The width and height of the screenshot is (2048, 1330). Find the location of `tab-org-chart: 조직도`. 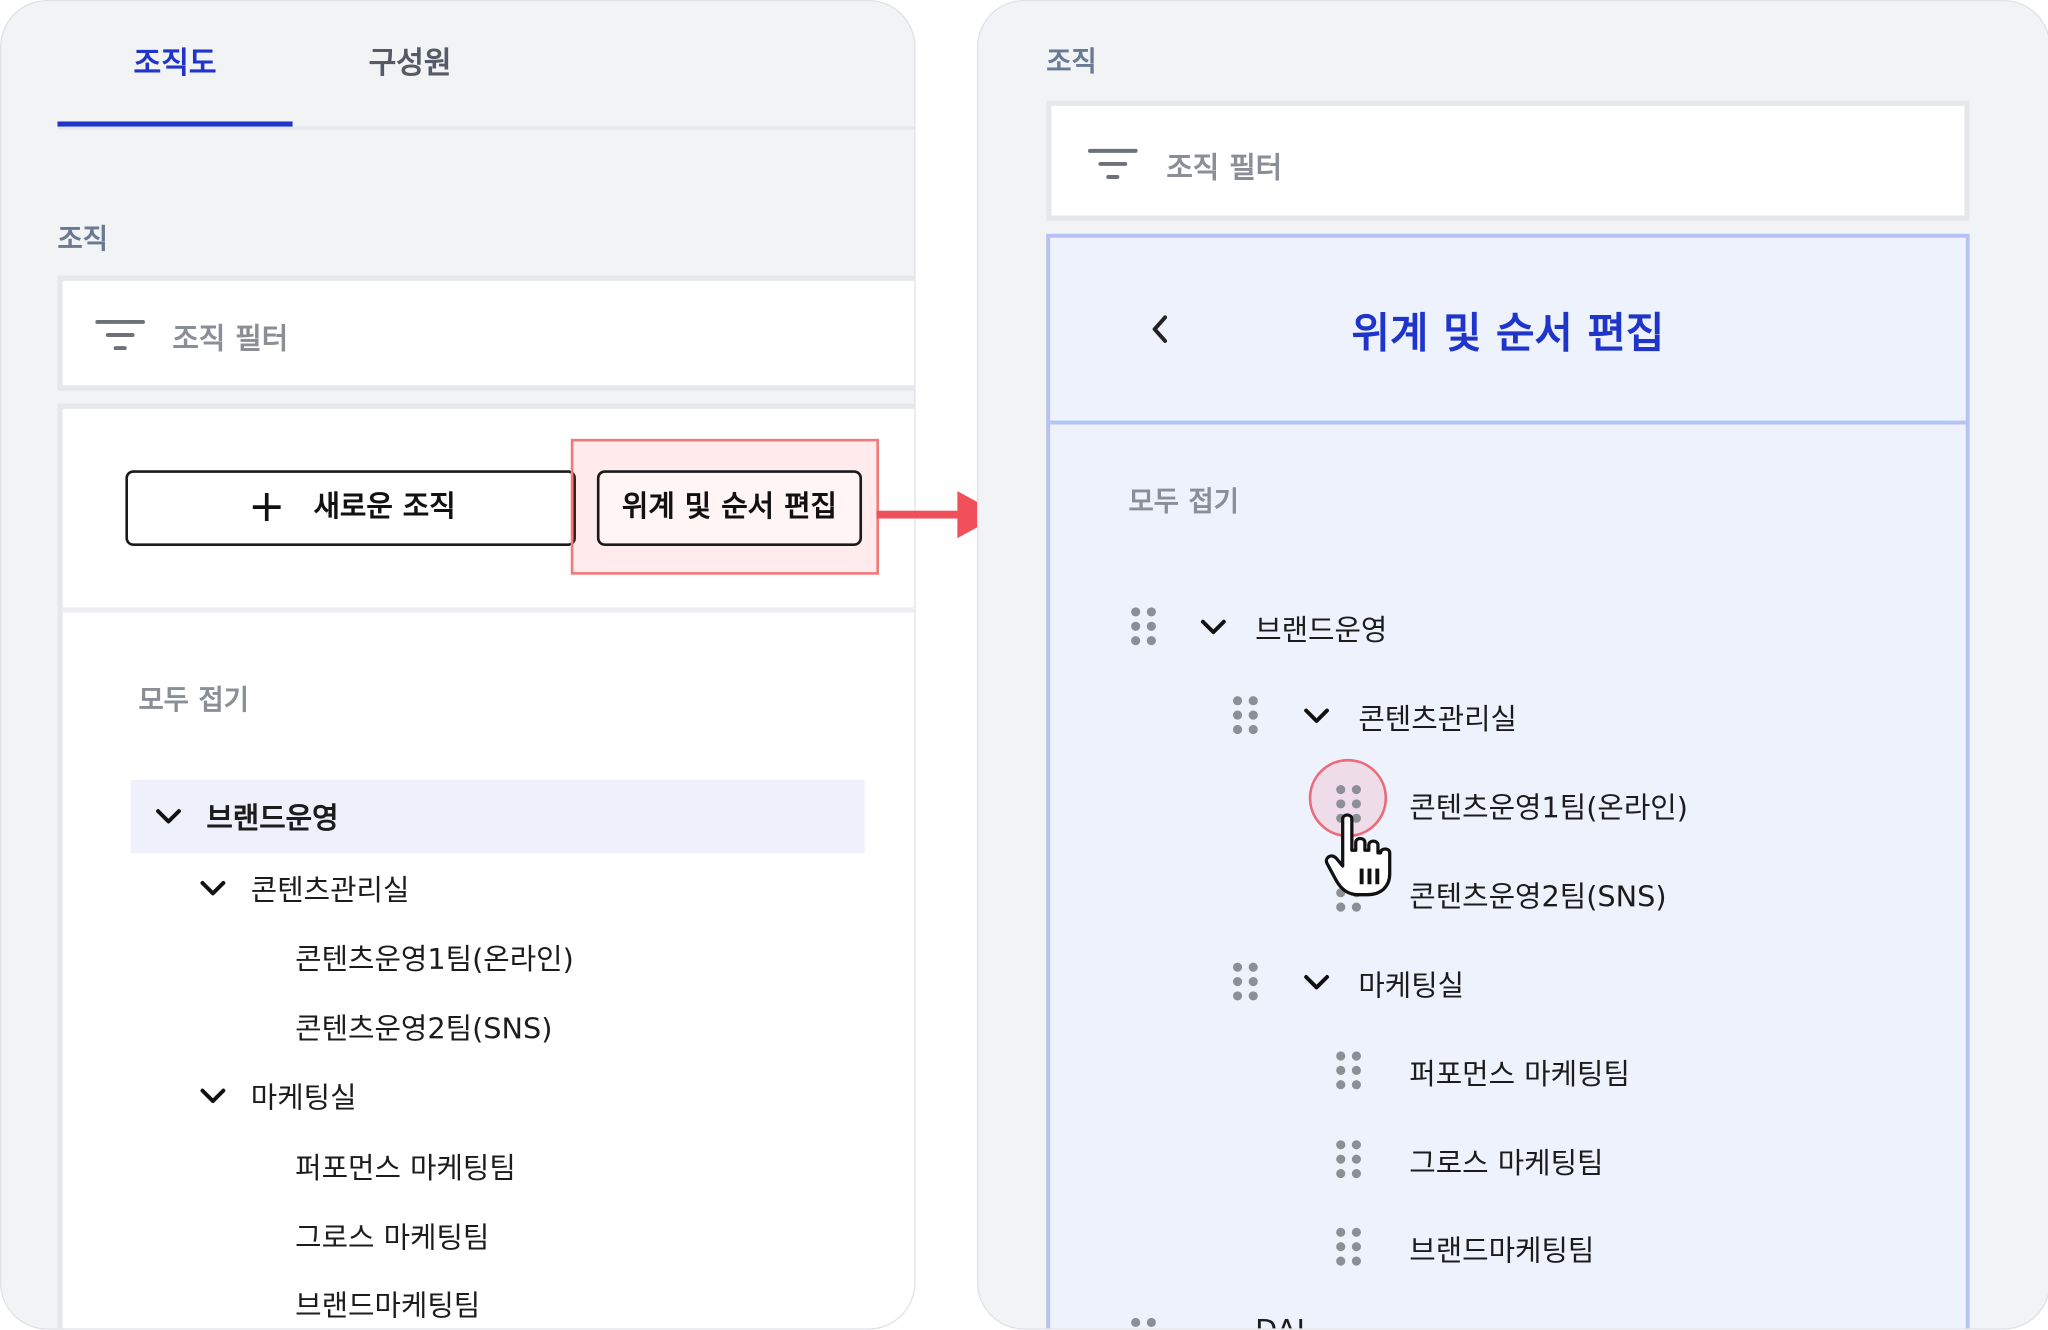

tab-org-chart: 조직도 is located at coordinates (174, 63).